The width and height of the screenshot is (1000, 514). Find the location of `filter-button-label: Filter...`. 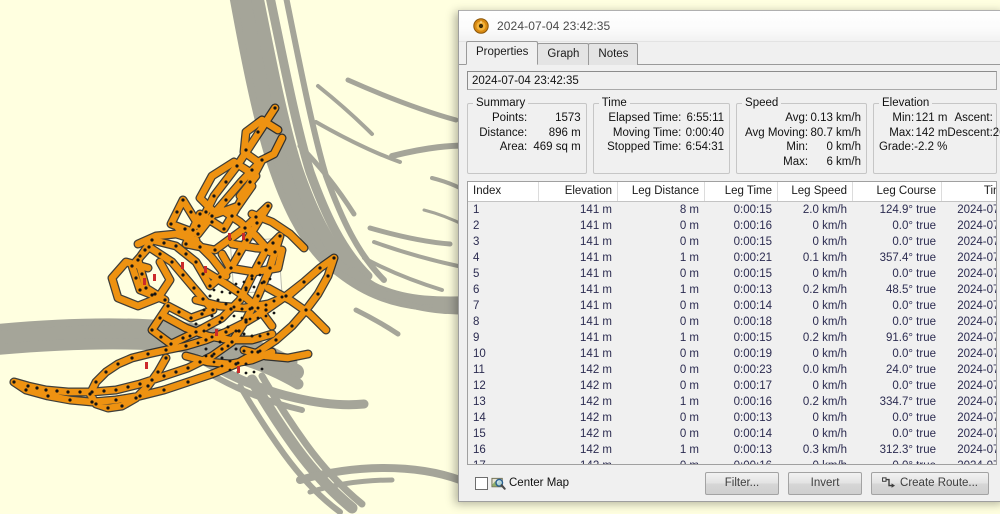

filter-button-label: Filter... is located at coordinates (742, 483).